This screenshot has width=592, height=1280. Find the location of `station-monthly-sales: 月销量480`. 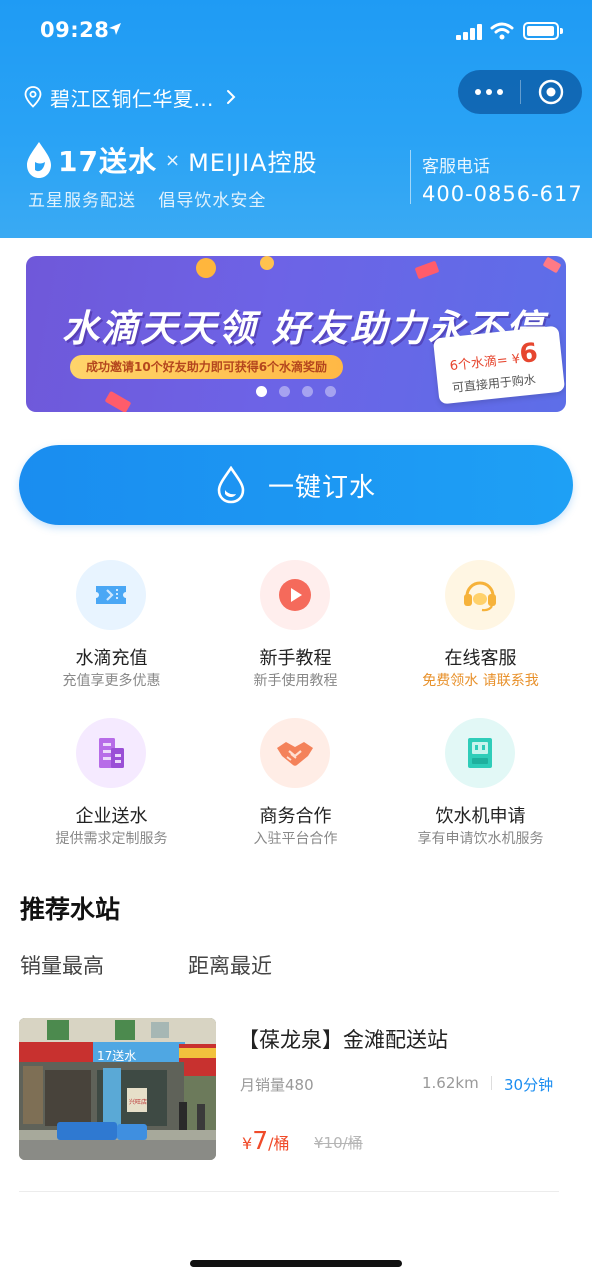

station-monthly-sales: 月销量480 is located at coordinates (277, 1085).